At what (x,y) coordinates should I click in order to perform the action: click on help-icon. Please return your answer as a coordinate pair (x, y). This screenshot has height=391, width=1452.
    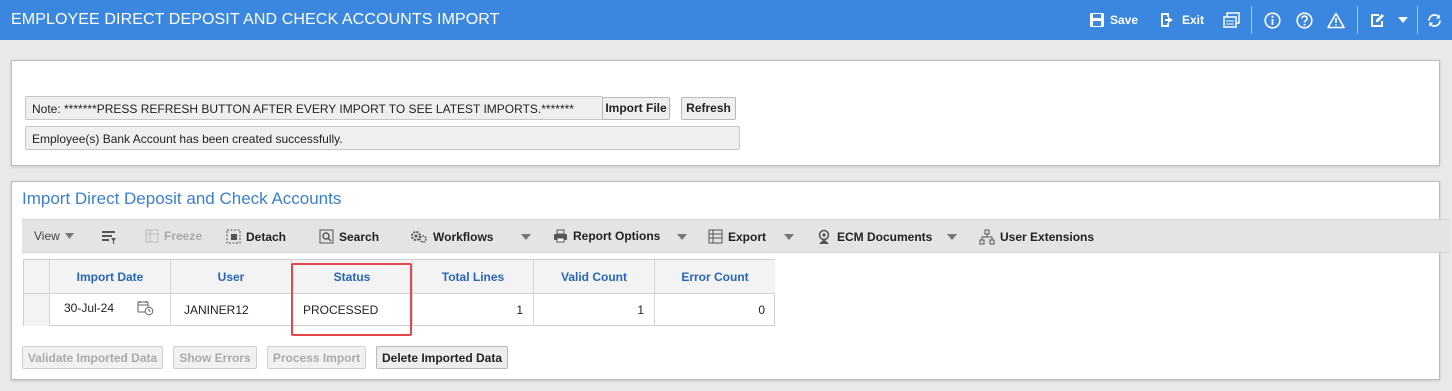
    Looking at the image, I should click on (1304, 20).